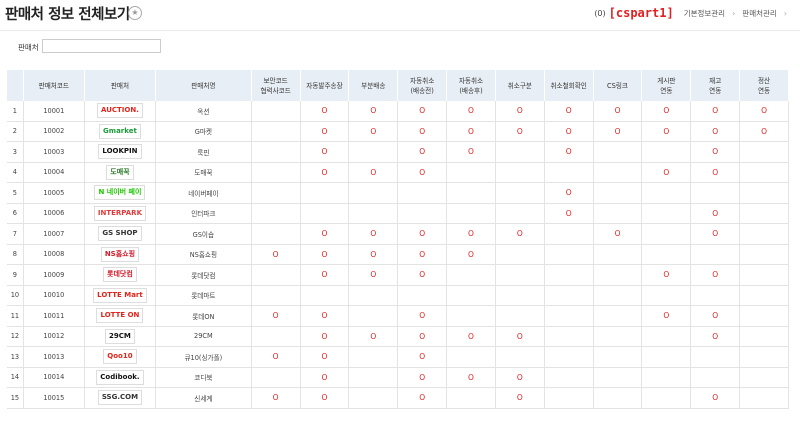 The image size is (800, 426). I want to click on seller-search-input, so click(101, 46).